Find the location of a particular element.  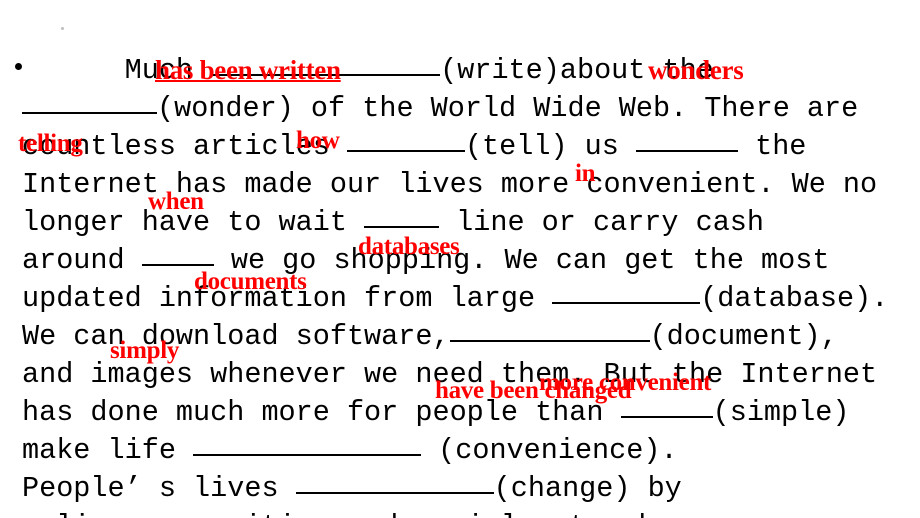

paragraph-line: make life (convenience). is located at coordinates (467, 451).